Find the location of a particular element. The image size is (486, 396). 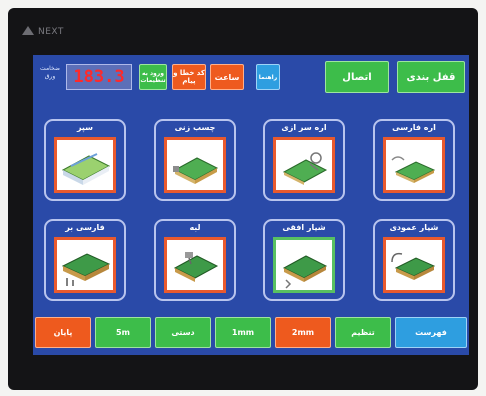

program-label: سپر is located at coordinates (85, 127).